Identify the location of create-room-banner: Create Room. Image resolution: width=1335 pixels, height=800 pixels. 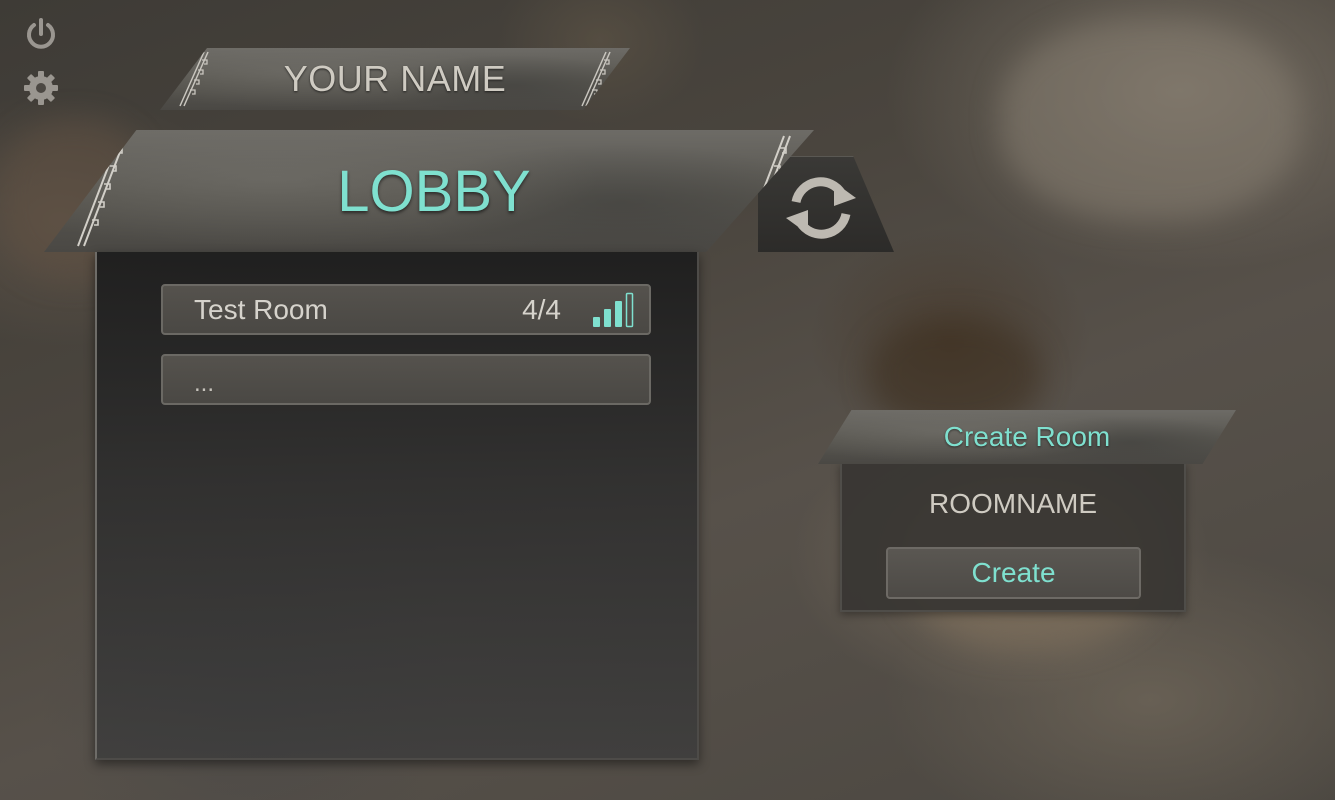
(1027, 437).